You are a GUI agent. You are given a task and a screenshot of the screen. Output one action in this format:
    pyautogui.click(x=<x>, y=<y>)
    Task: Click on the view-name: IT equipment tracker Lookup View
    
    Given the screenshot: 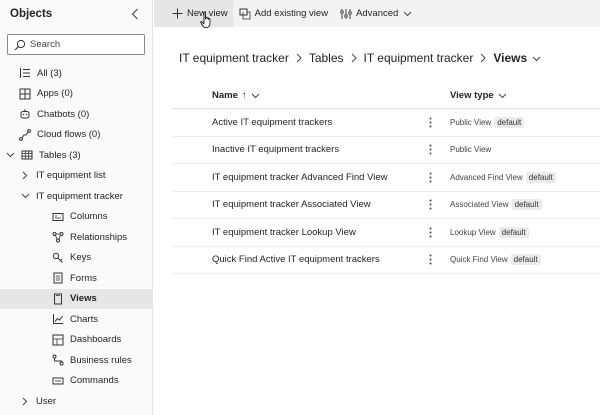 What is the action you would take?
    pyautogui.click(x=291, y=232)
    